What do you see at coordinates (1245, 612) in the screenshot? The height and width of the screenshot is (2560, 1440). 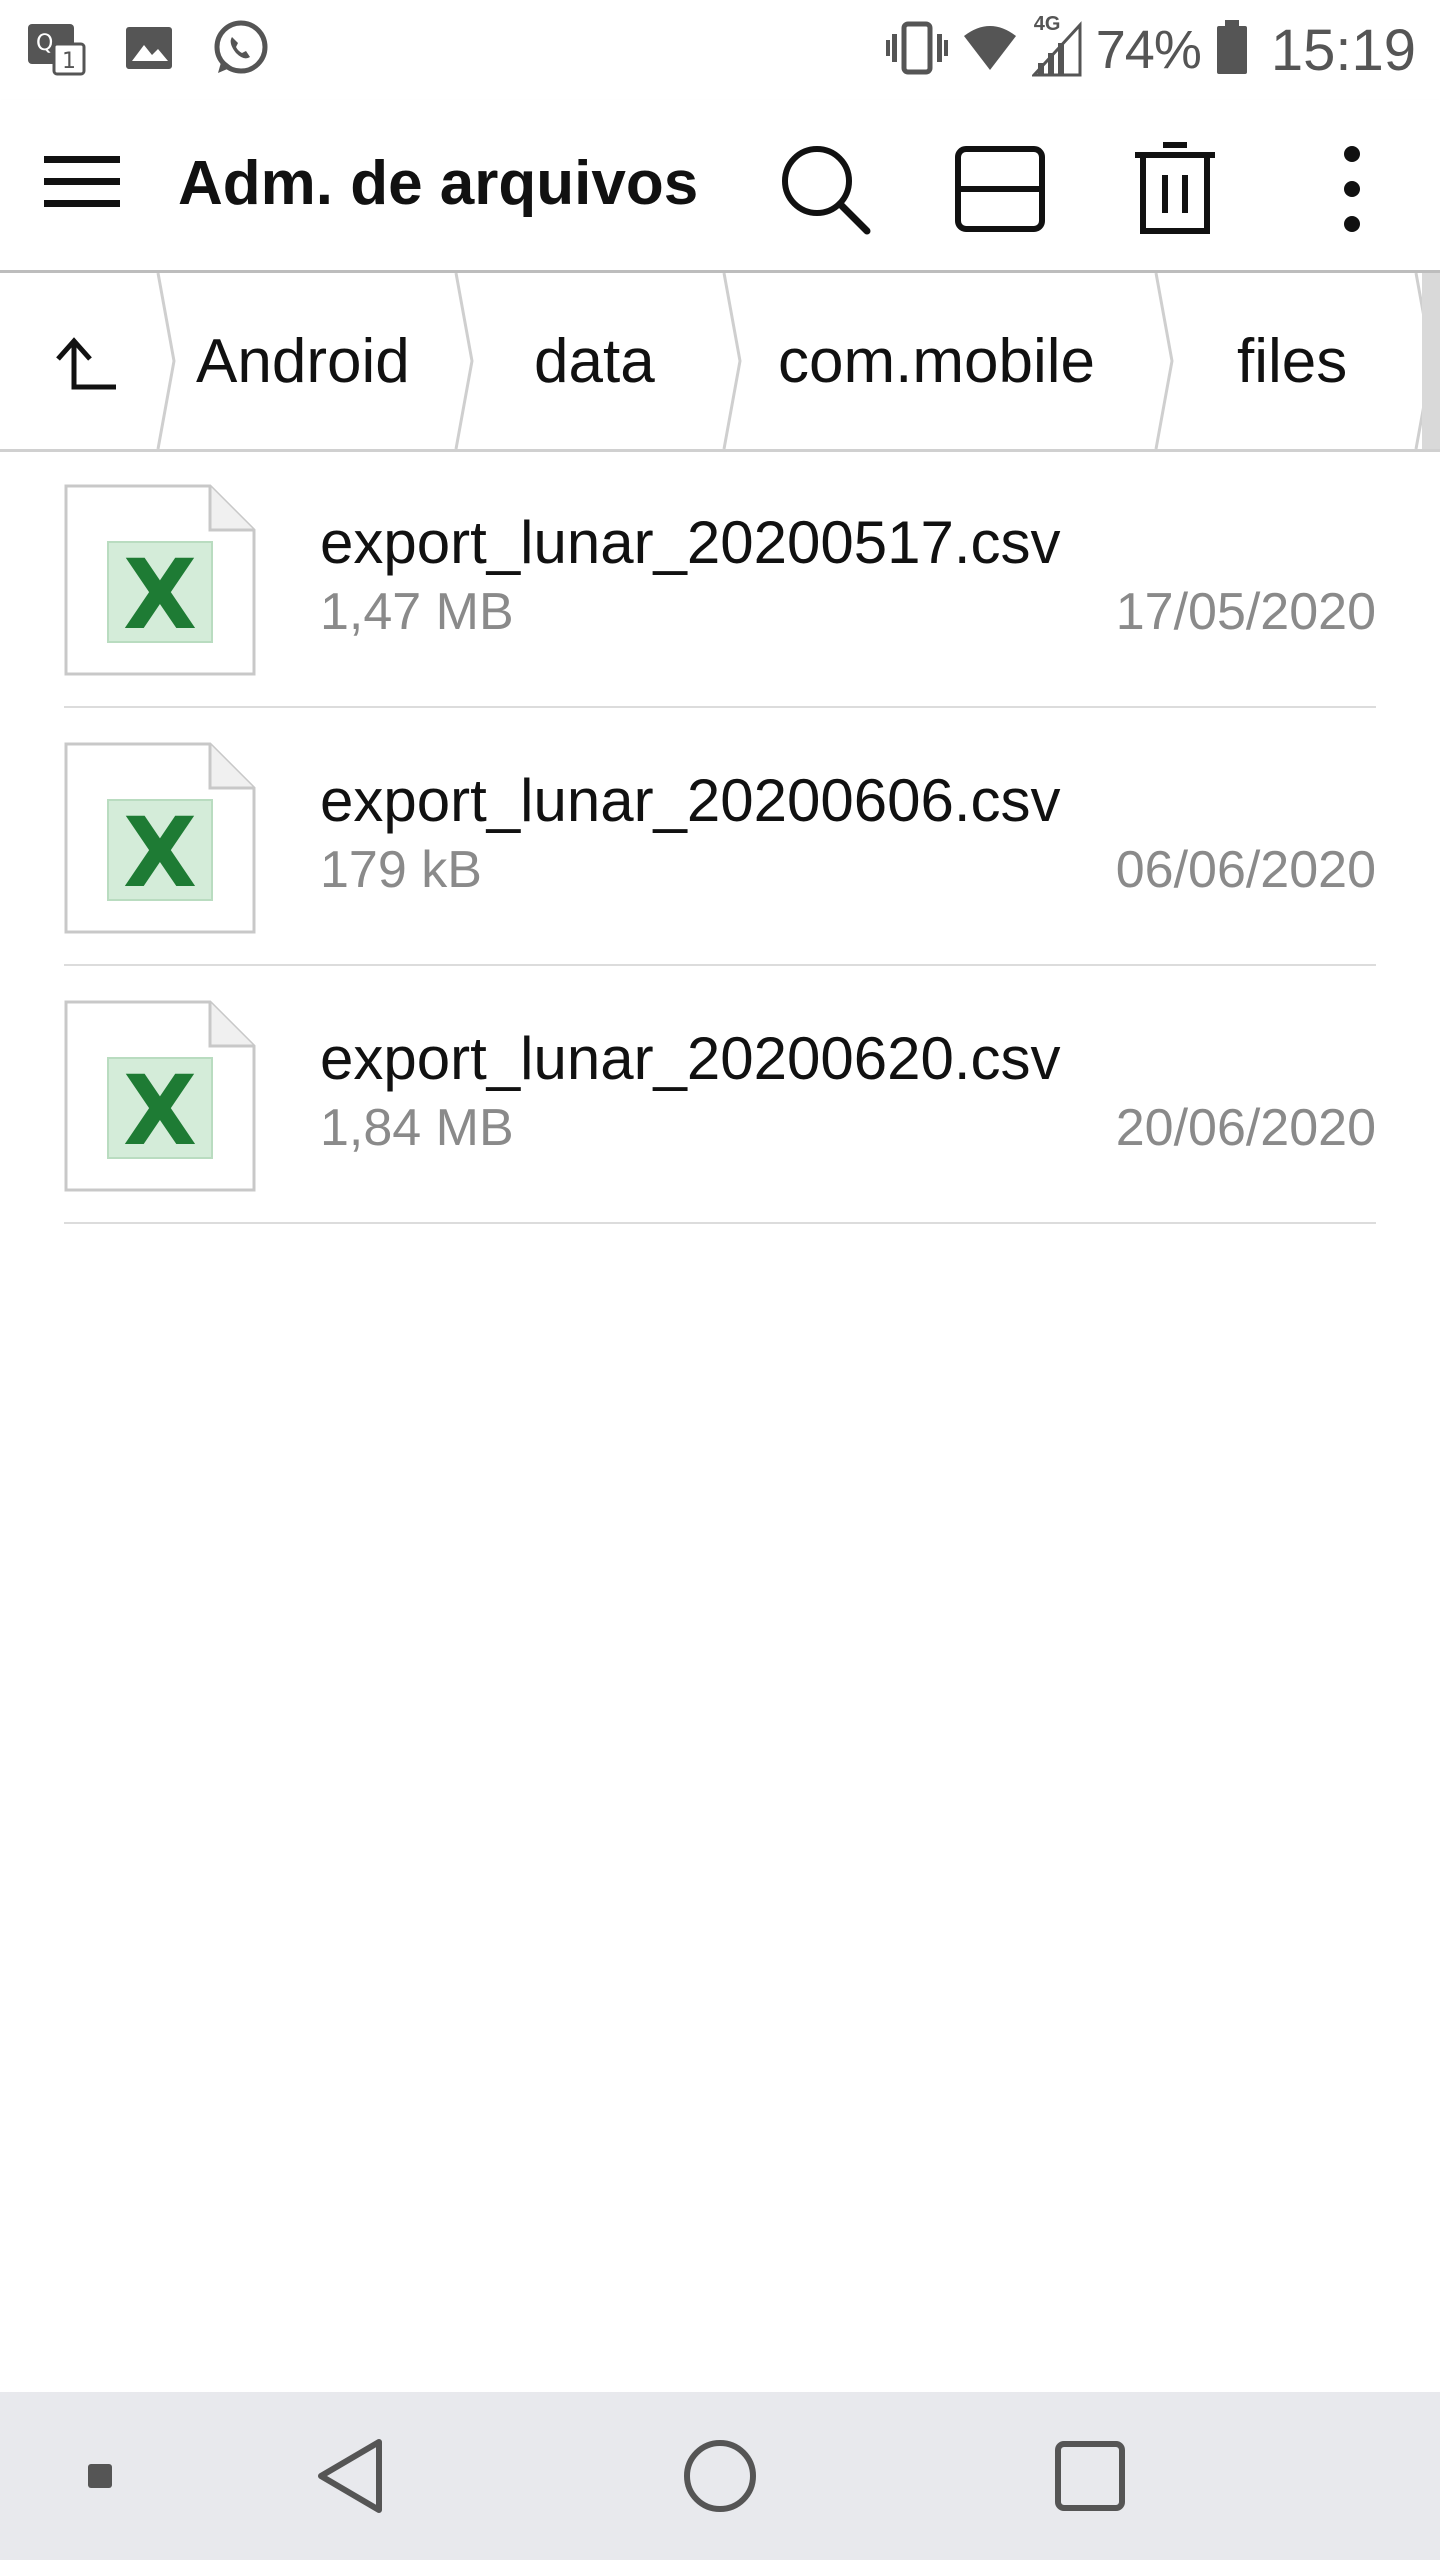 I see `file-date: 17/05/2020` at bounding box center [1245, 612].